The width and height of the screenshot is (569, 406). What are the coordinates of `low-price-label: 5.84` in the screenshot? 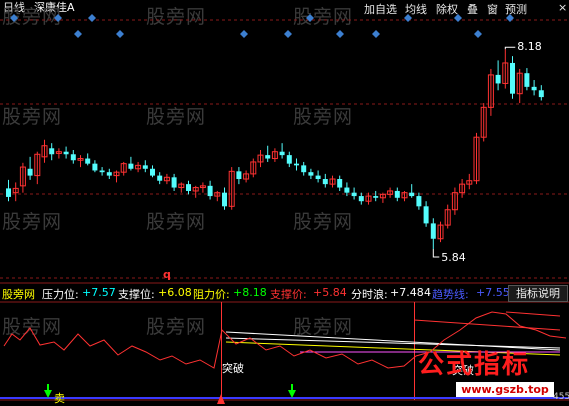 It's located at (453, 257).